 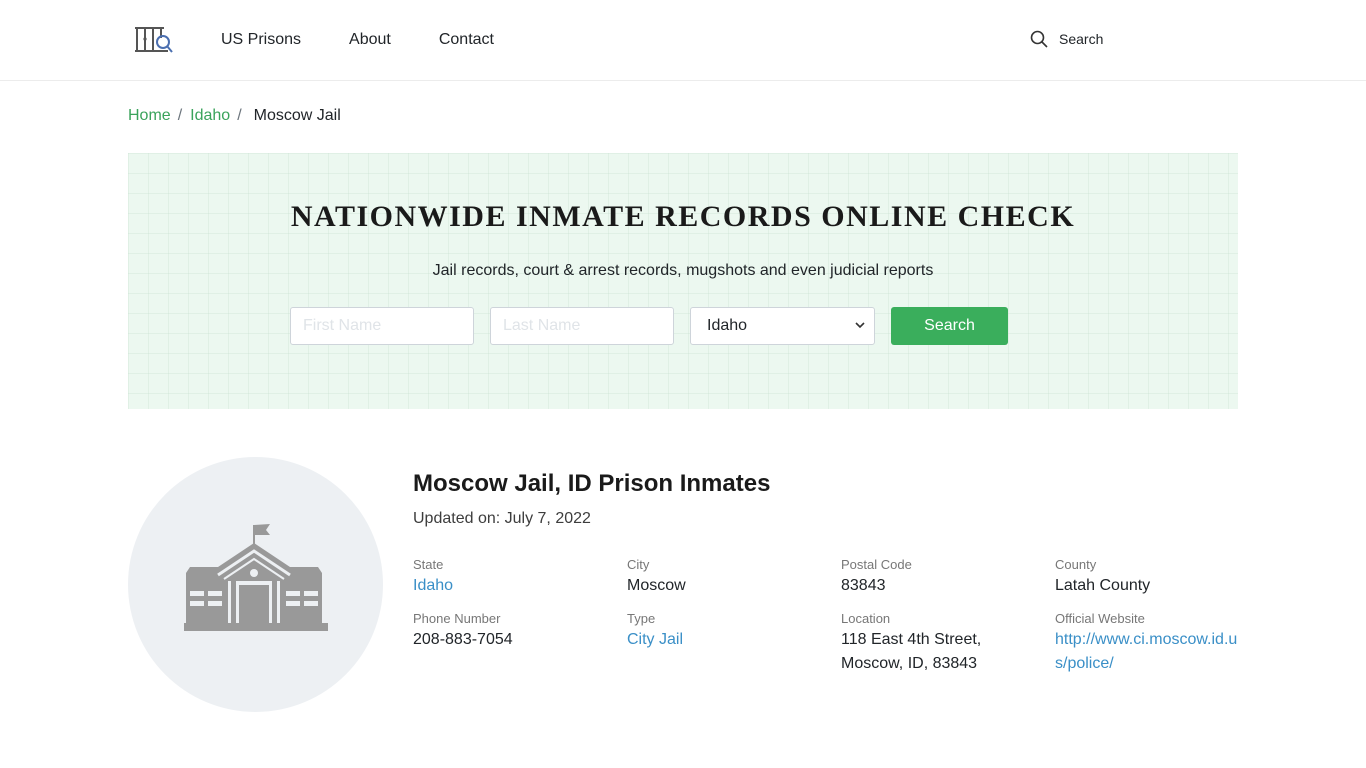 I want to click on state-select: Idaho, so click(x=782, y=326).